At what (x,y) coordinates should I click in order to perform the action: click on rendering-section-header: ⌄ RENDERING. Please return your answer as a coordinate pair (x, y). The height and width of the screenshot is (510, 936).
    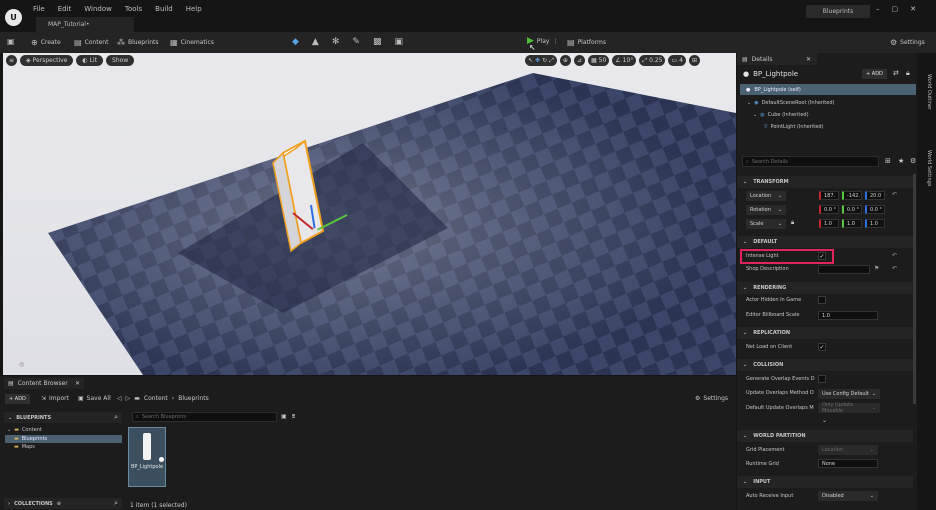
    Looking at the image, I should click on (825, 288).